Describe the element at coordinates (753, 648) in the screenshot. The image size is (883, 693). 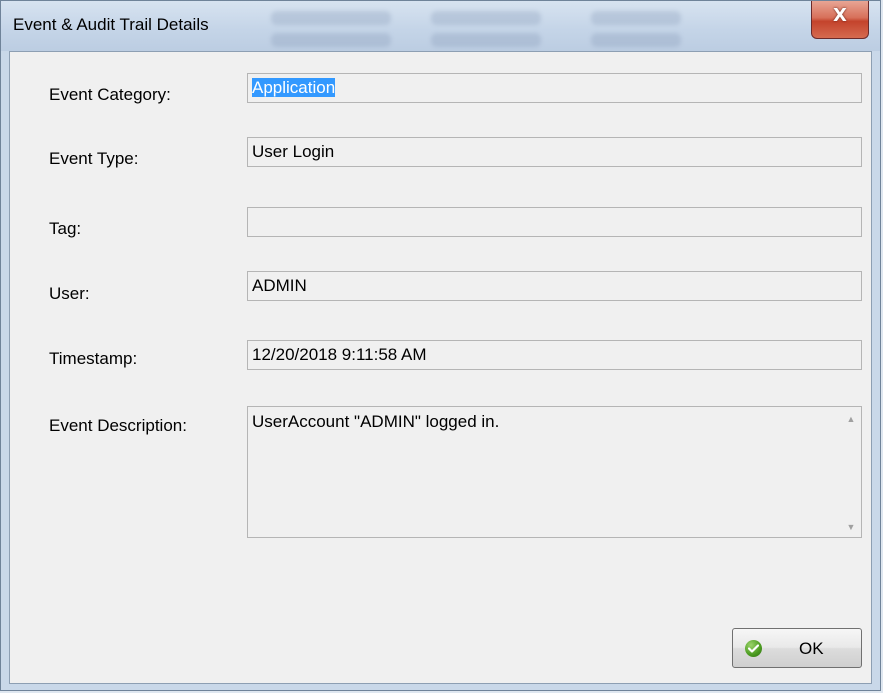
I see `check-circle-icon` at that location.